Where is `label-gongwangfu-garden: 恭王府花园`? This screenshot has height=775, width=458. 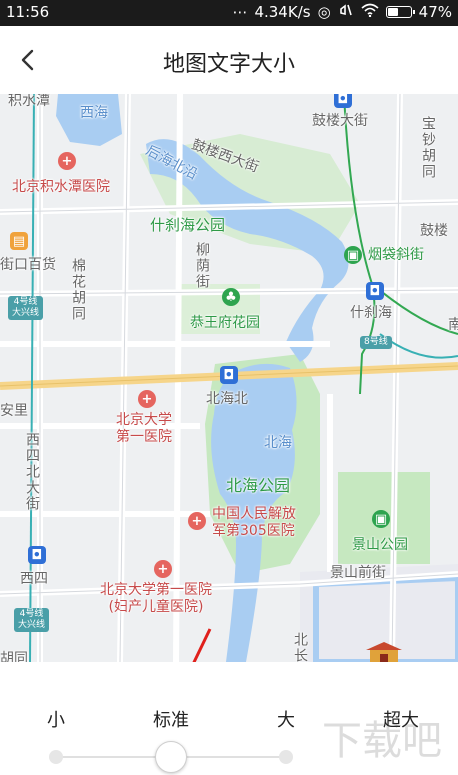 label-gongwangfu-garden: 恭王府花园 is located at coordinates (225, 323).